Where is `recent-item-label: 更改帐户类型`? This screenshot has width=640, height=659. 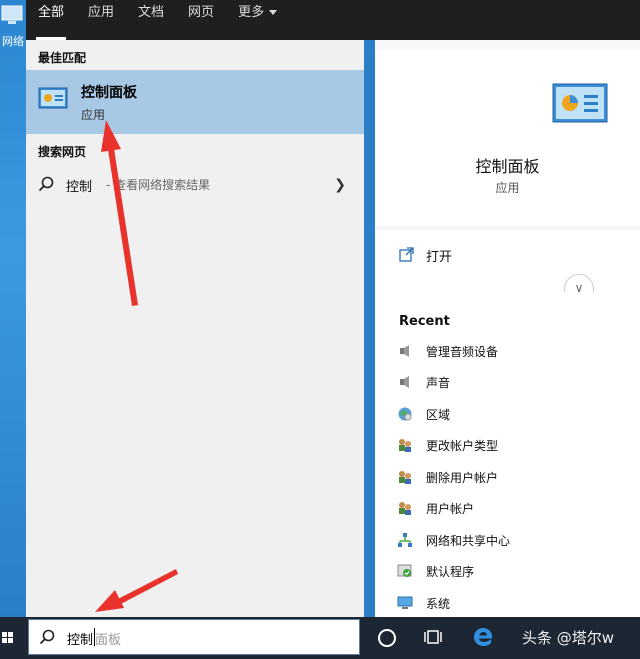 recent-item-label: 更改帐户类型 is located at coordinates (462, 445).